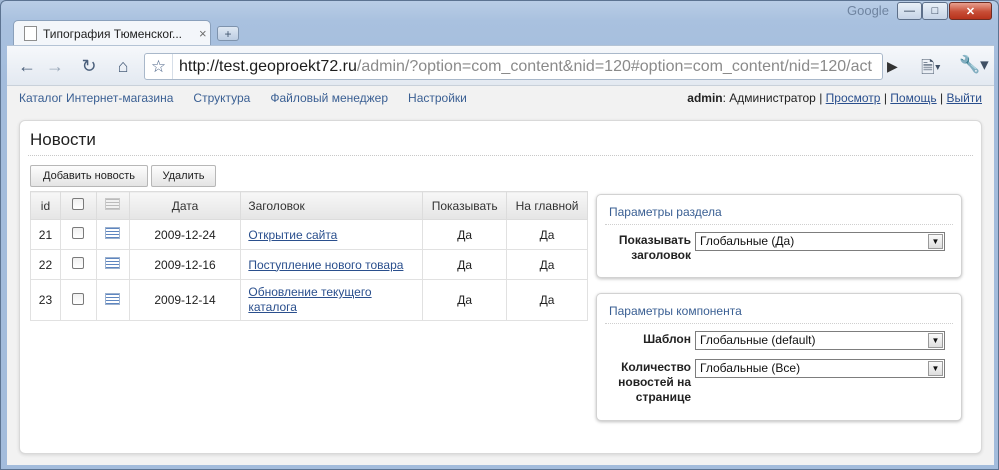  I want to click on go-arrow-icon: ▶, so click(897, 67).